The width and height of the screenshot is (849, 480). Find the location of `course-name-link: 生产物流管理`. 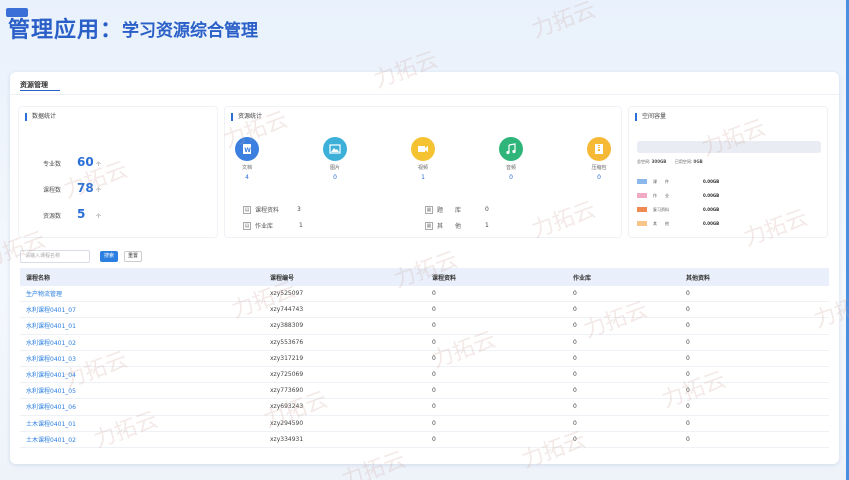

course-name-link: 生产物流管理 is located at coordinates (145, 293).